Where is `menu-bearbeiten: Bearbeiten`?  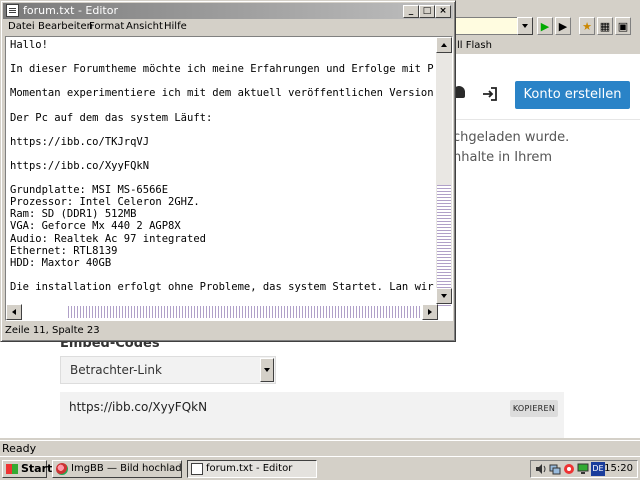 menu-bearbeiten: Bearbeiten is located at coordinates (65, 27).